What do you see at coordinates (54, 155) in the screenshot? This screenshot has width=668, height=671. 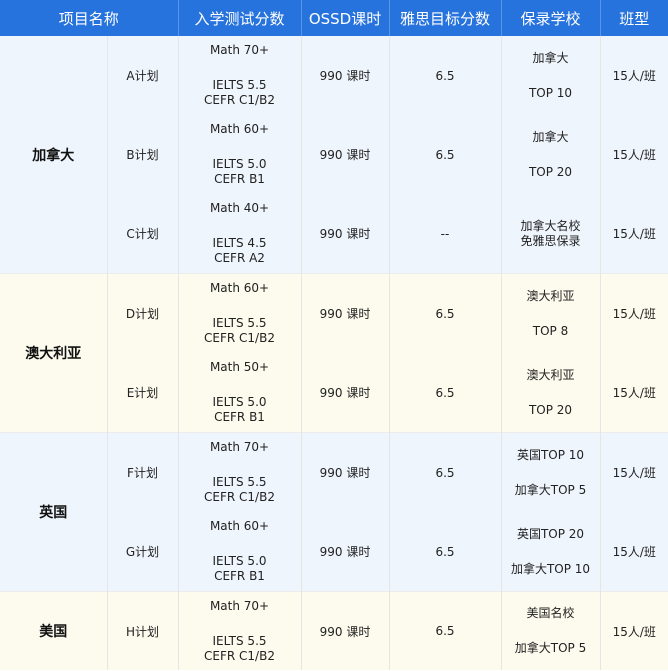 I see `project-name-cell: 加拿大` at bounding box center [54, 155].